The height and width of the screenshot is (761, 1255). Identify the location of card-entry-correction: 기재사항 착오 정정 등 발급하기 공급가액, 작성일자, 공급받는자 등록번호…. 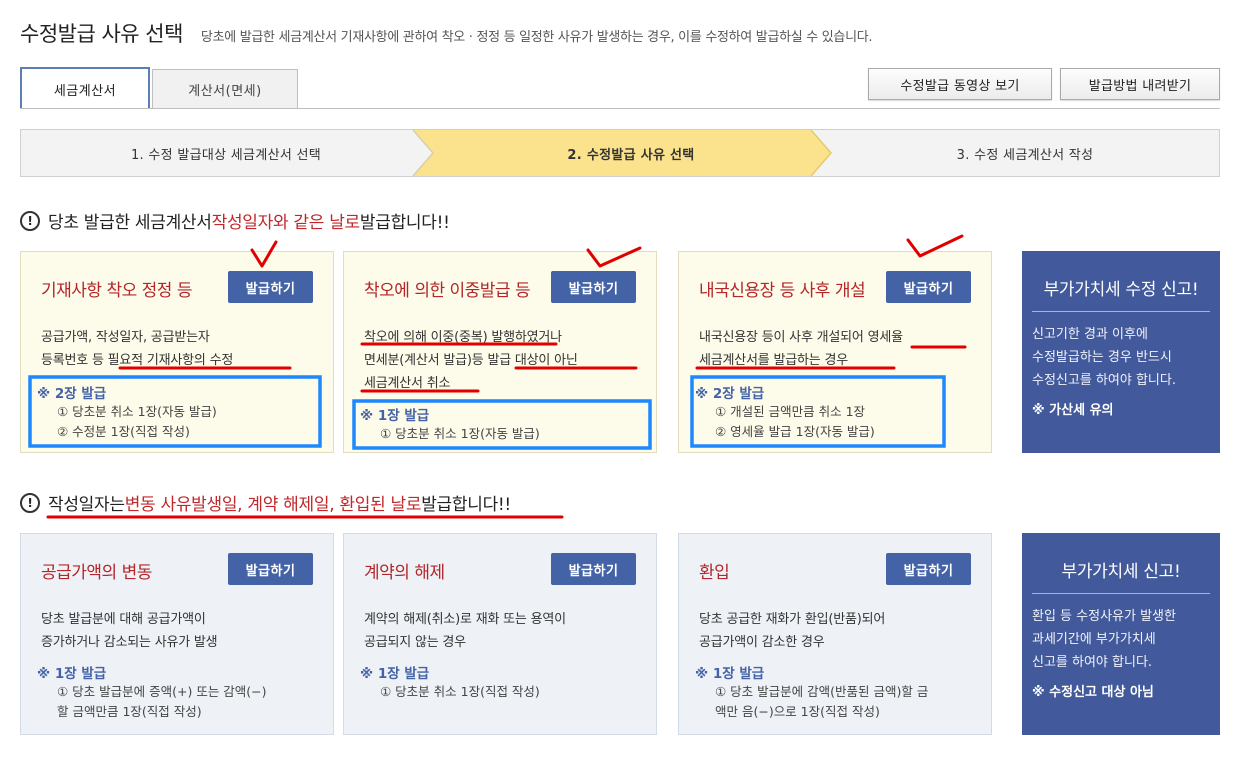
(177, 352).